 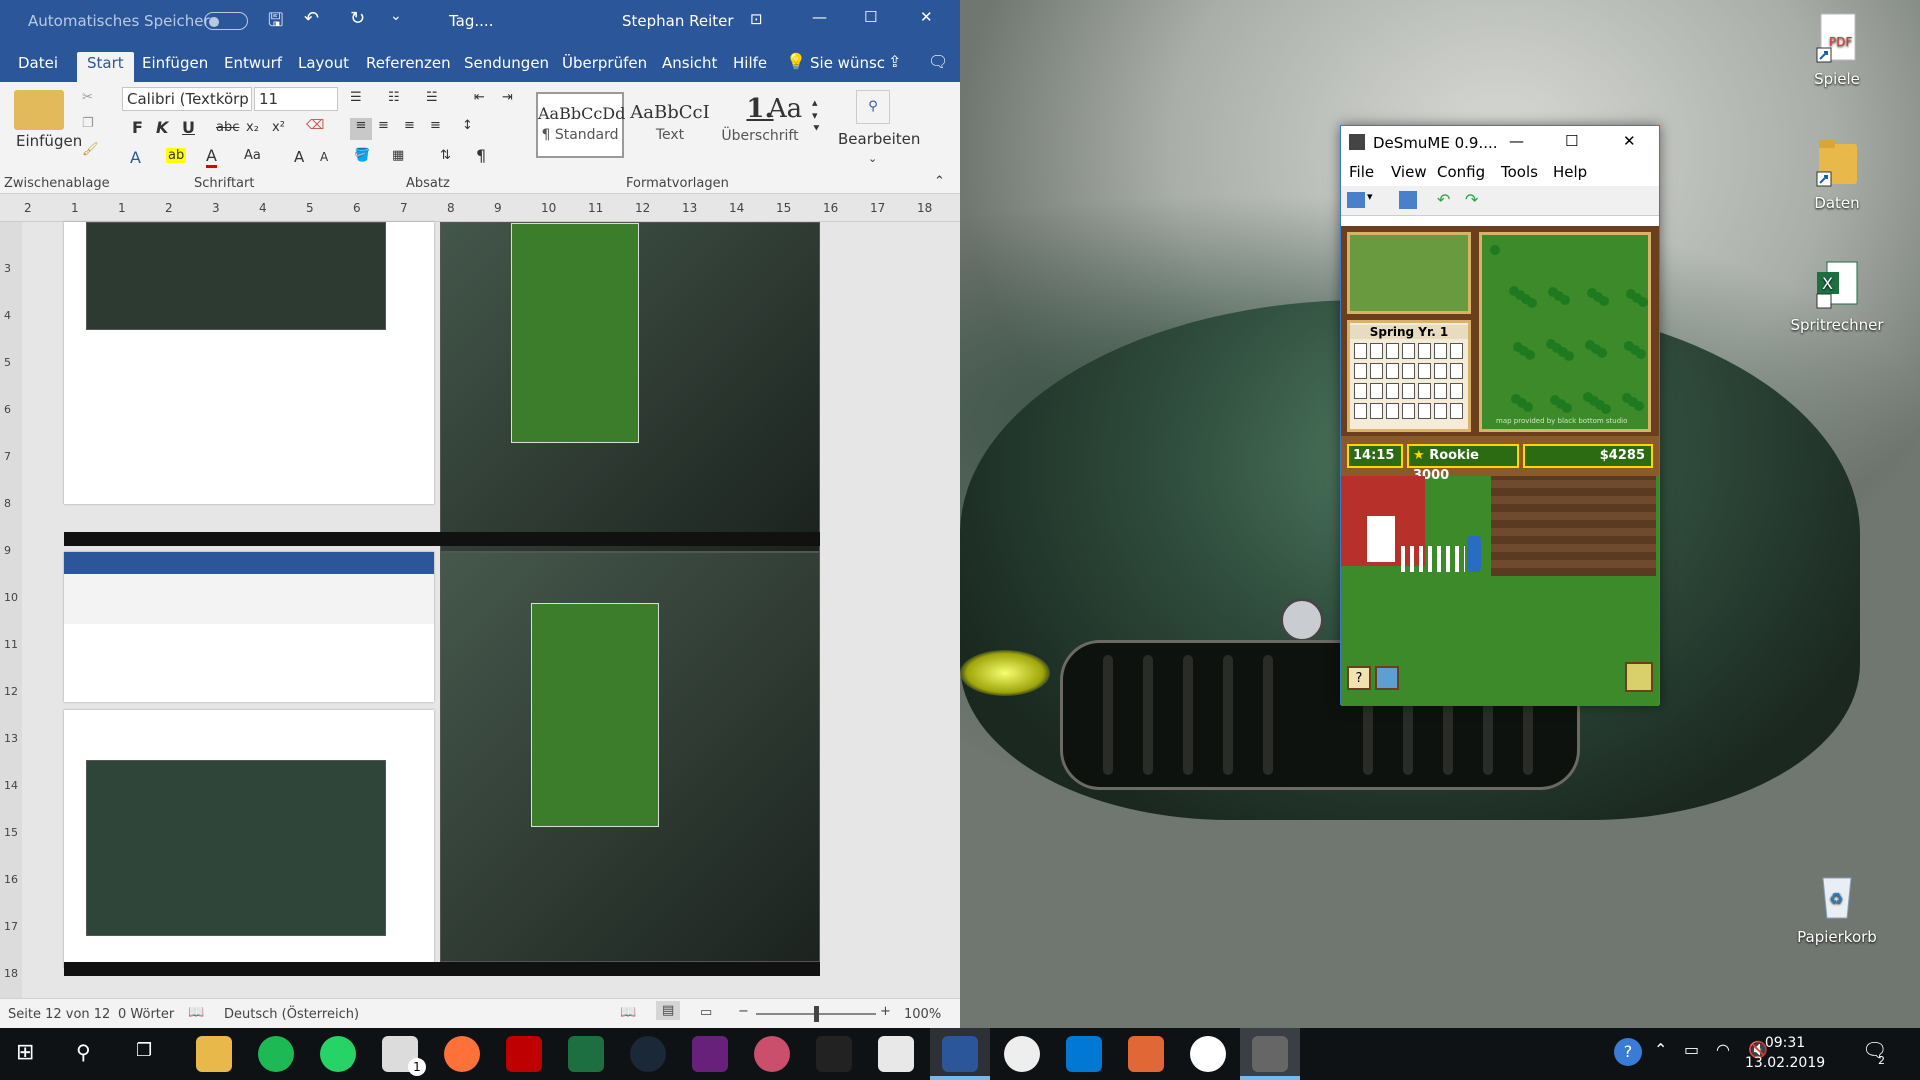 I want to click on rotate-left-icon: ↶, so click(x=1443, y=199).